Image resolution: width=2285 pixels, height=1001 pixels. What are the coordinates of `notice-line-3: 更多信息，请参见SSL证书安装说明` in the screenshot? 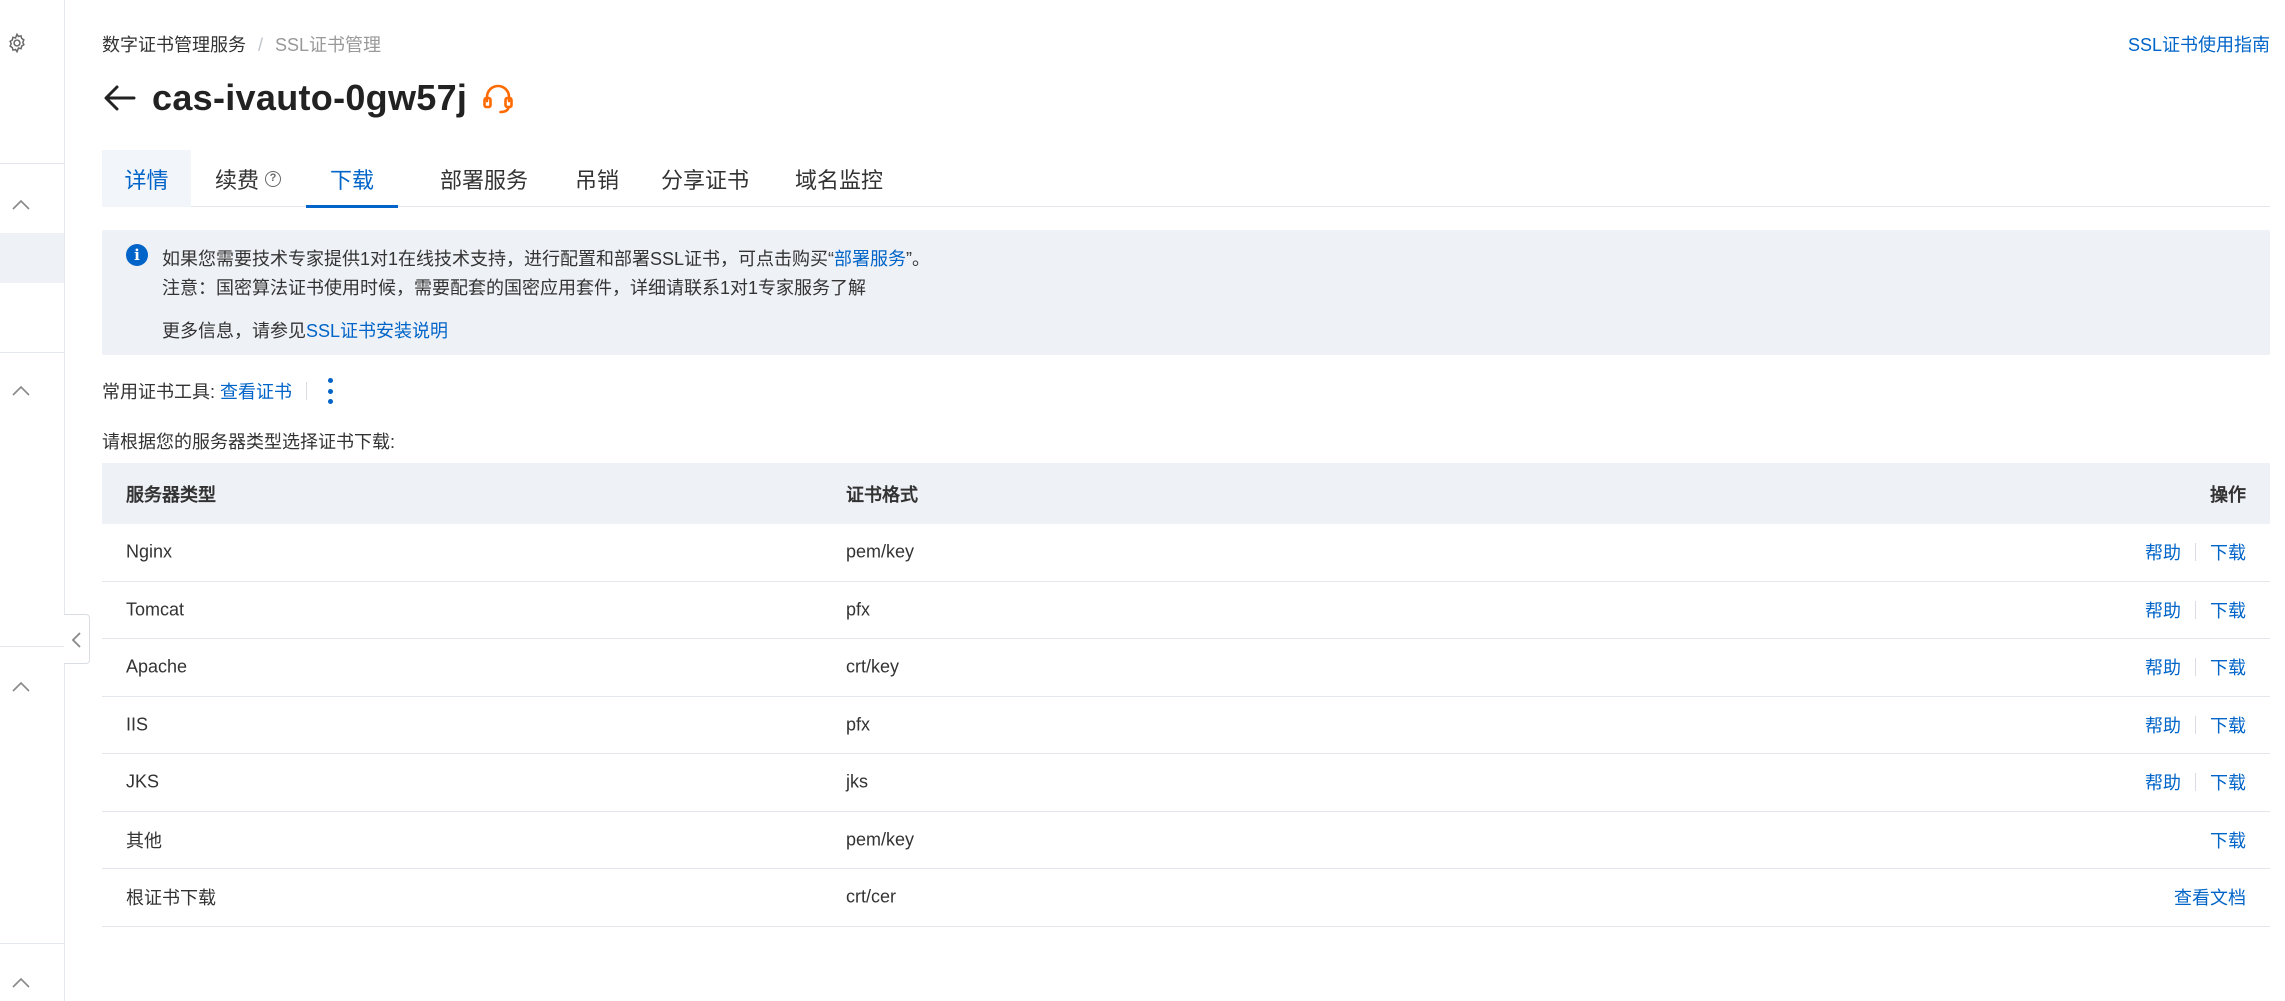 It's located at (305, 330).